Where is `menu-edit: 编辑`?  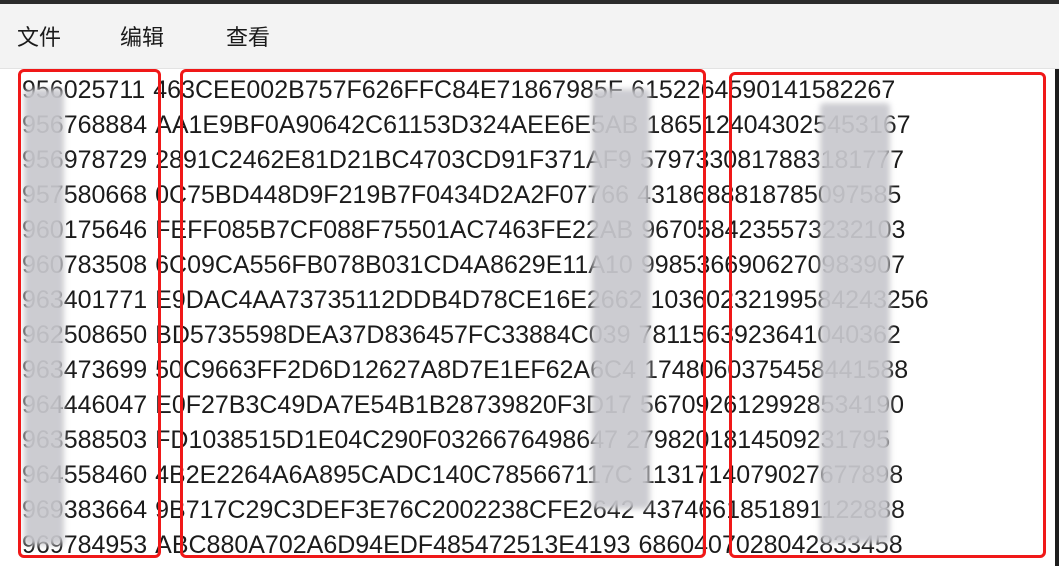
menu-edit: 编辑 is located at coordinates (142, 39).